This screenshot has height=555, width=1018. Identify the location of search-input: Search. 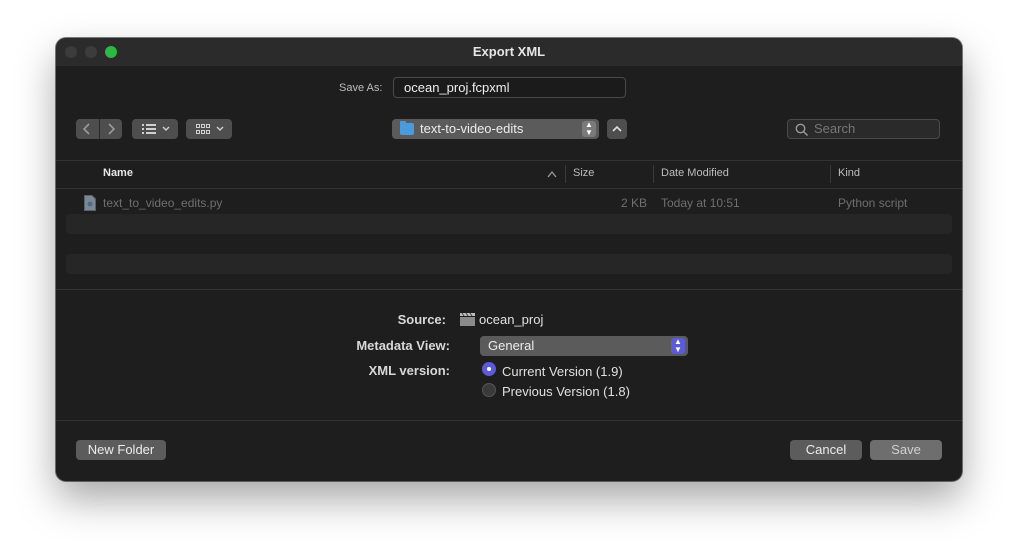
(834, 129).